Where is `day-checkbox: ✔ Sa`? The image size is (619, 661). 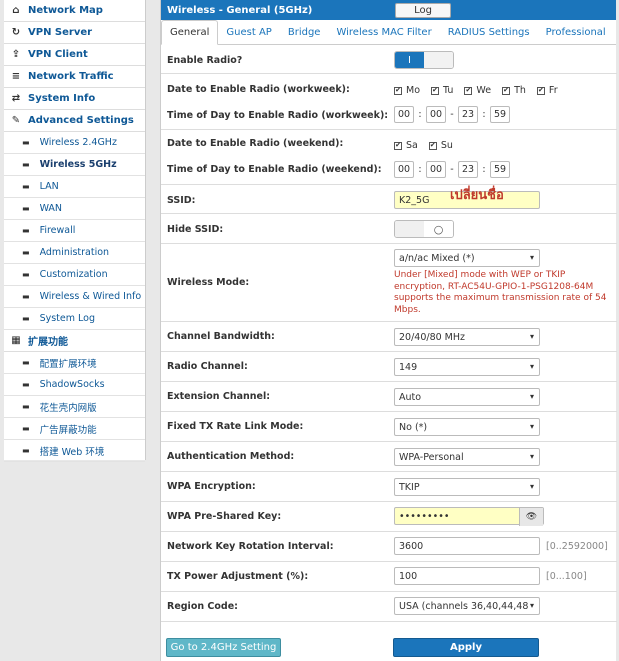
day-checkbox: ✔ Sa is located at coordinates (406, 145).